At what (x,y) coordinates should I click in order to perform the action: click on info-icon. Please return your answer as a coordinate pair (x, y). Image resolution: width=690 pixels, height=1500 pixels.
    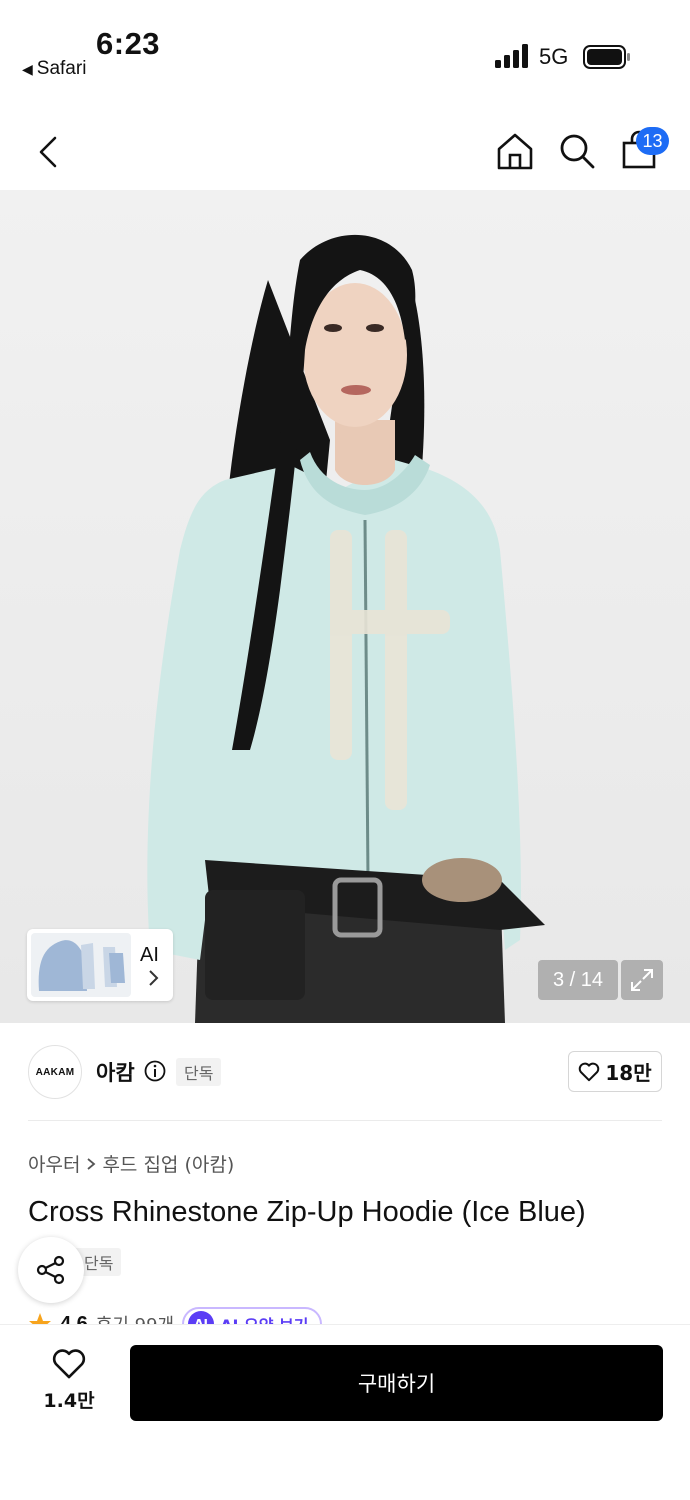
    Looking at the image, I should click on (155, 1071).